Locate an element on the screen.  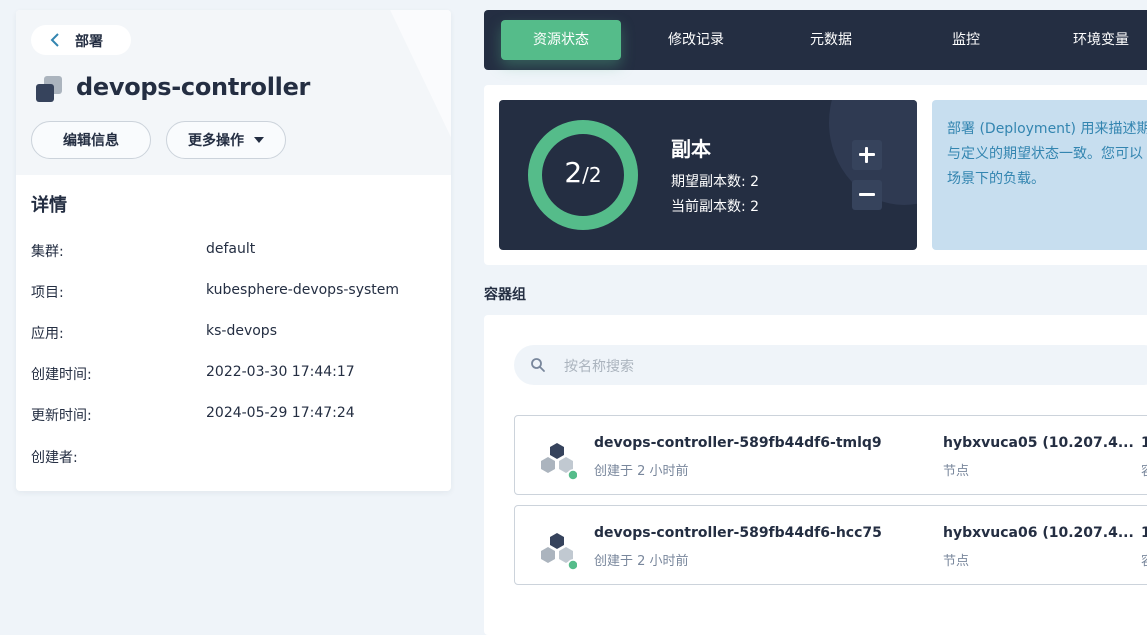
tab-bar: 资源状态 修改记录 元数据 监控 环境变量 is located at coordinates (815, 40).